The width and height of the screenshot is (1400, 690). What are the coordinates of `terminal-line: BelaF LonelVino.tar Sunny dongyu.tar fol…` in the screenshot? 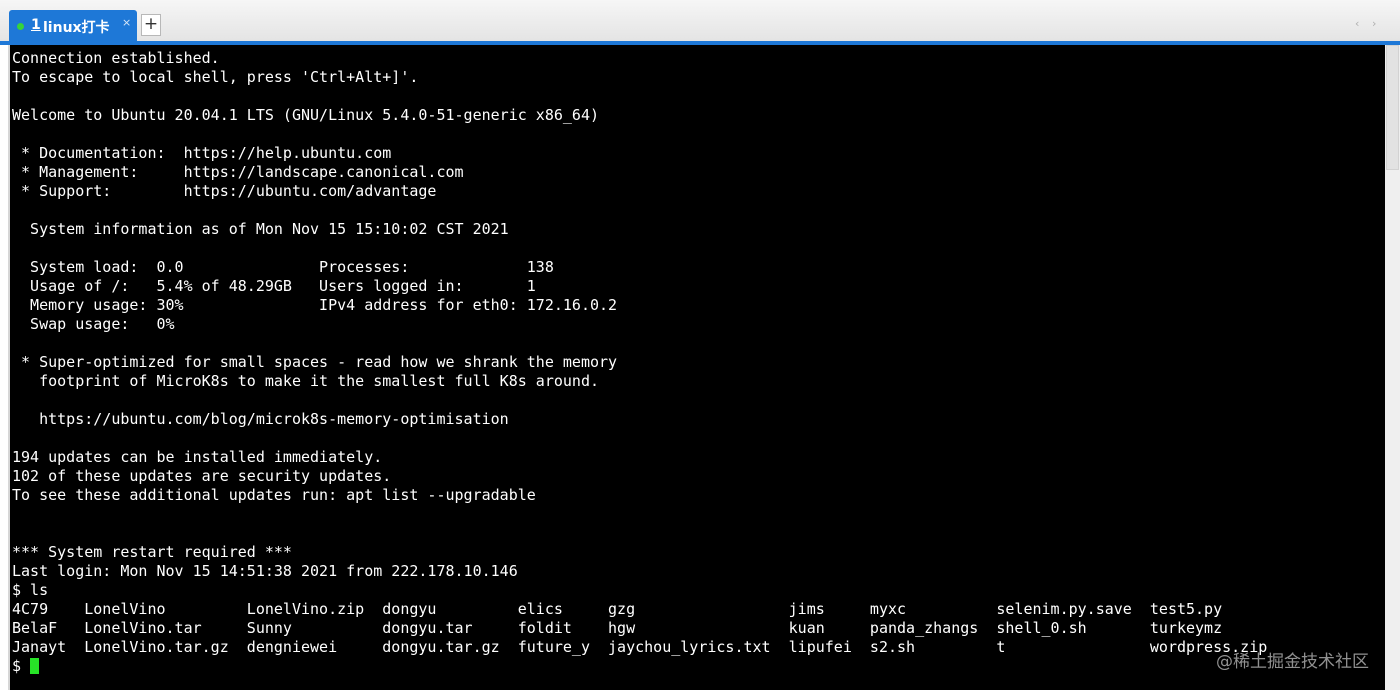 It's located at (617, 628).